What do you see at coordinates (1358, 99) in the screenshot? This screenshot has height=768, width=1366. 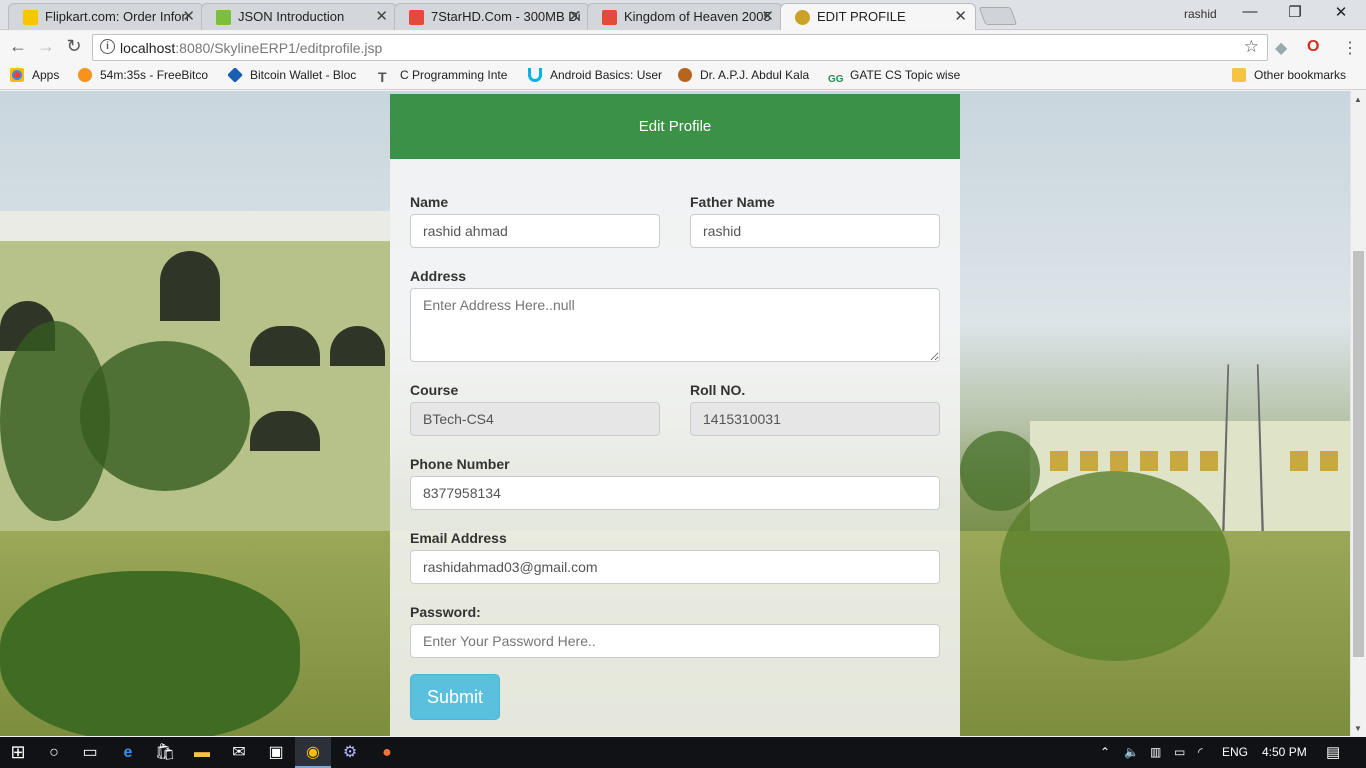 I see `scroll-up-icon: ▲` at bounding box center [1358, 99].